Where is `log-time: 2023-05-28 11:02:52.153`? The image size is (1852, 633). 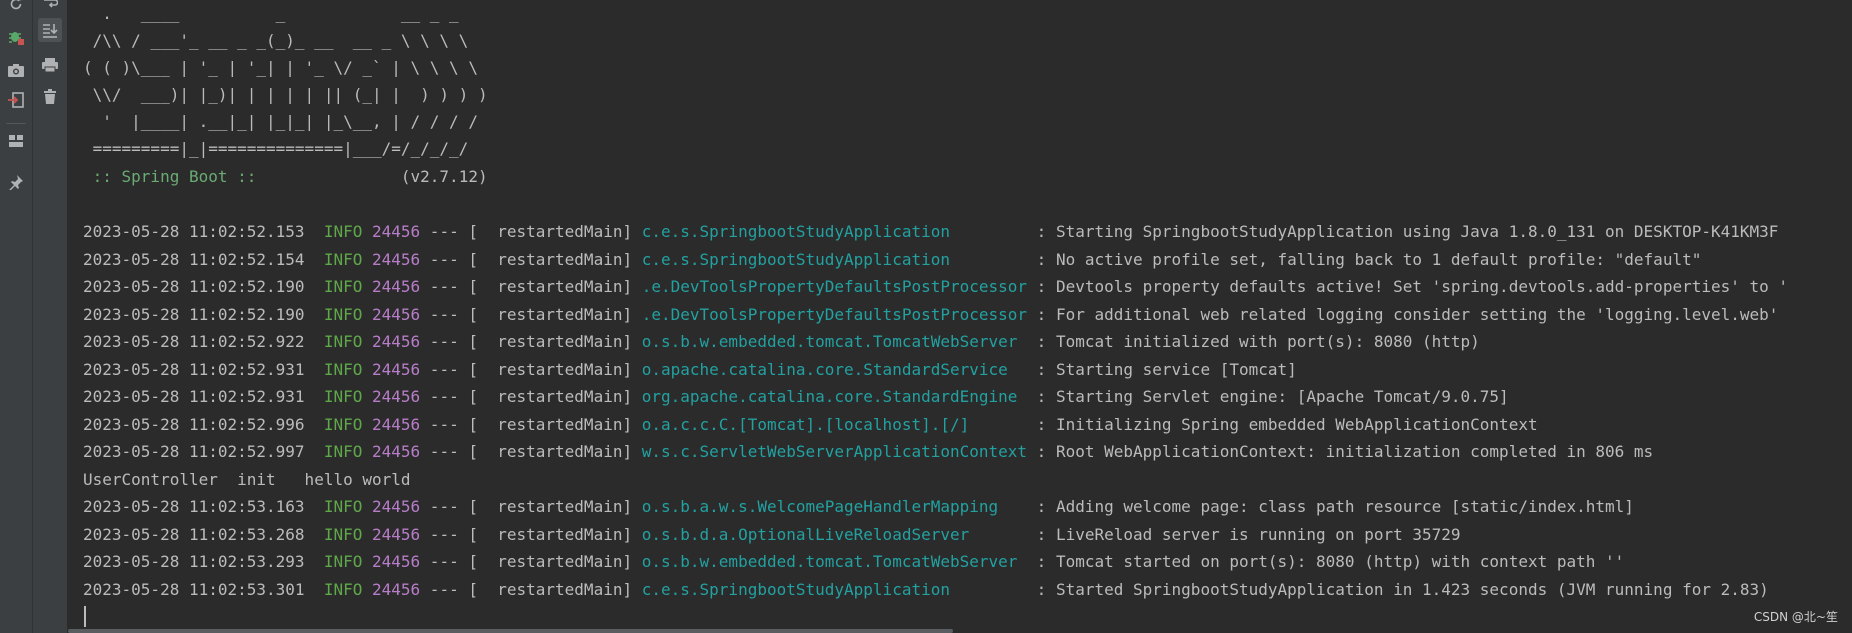
log-time: 2023-05-28 11:02:52.153 is located at coordinates (194, 231).